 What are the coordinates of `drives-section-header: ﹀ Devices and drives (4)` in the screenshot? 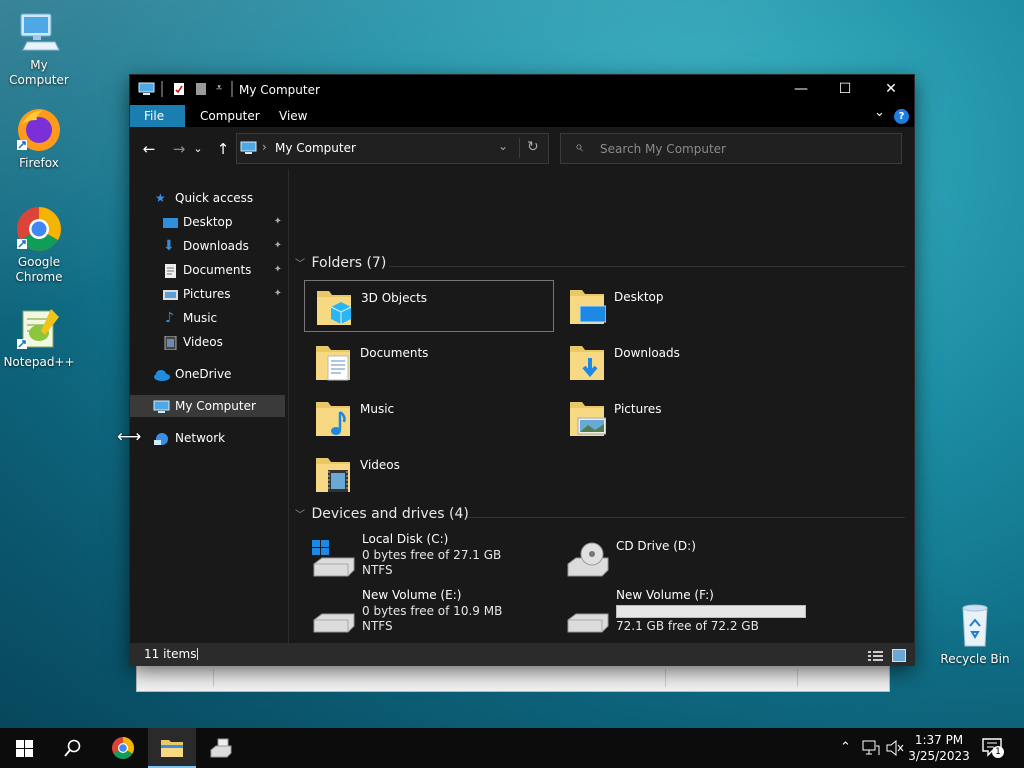 It's located at (600, 517).